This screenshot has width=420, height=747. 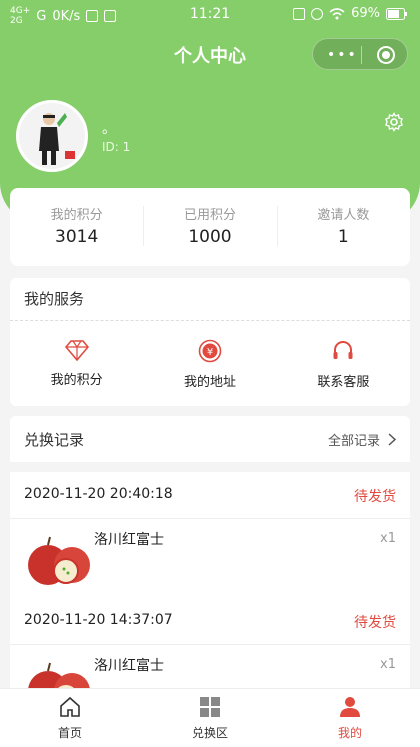 I want to click on headset-icon, so click(x=343, y=350).